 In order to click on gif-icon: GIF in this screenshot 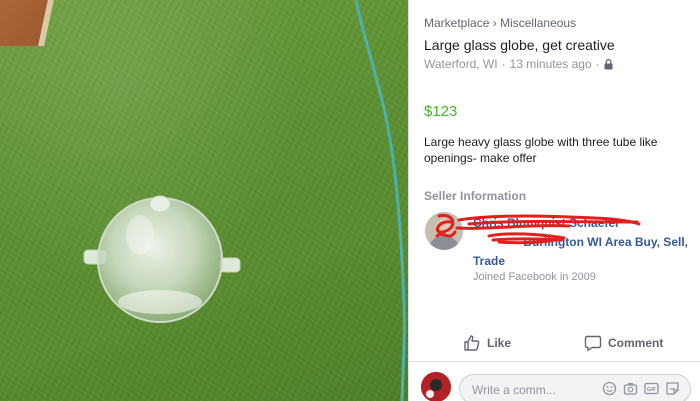, I will do `click(651, 388)`.